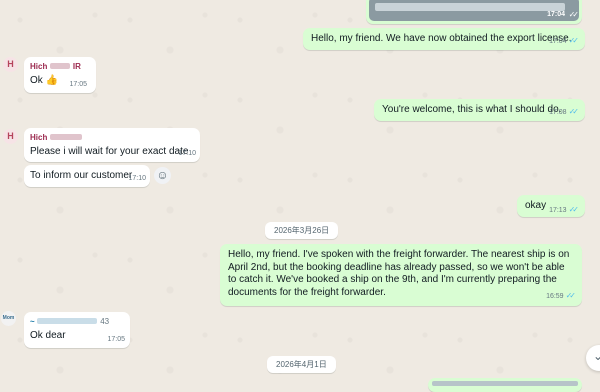 This screenshot has width=600, height=392. I want to click on message-text: okay, so click(536, 205).